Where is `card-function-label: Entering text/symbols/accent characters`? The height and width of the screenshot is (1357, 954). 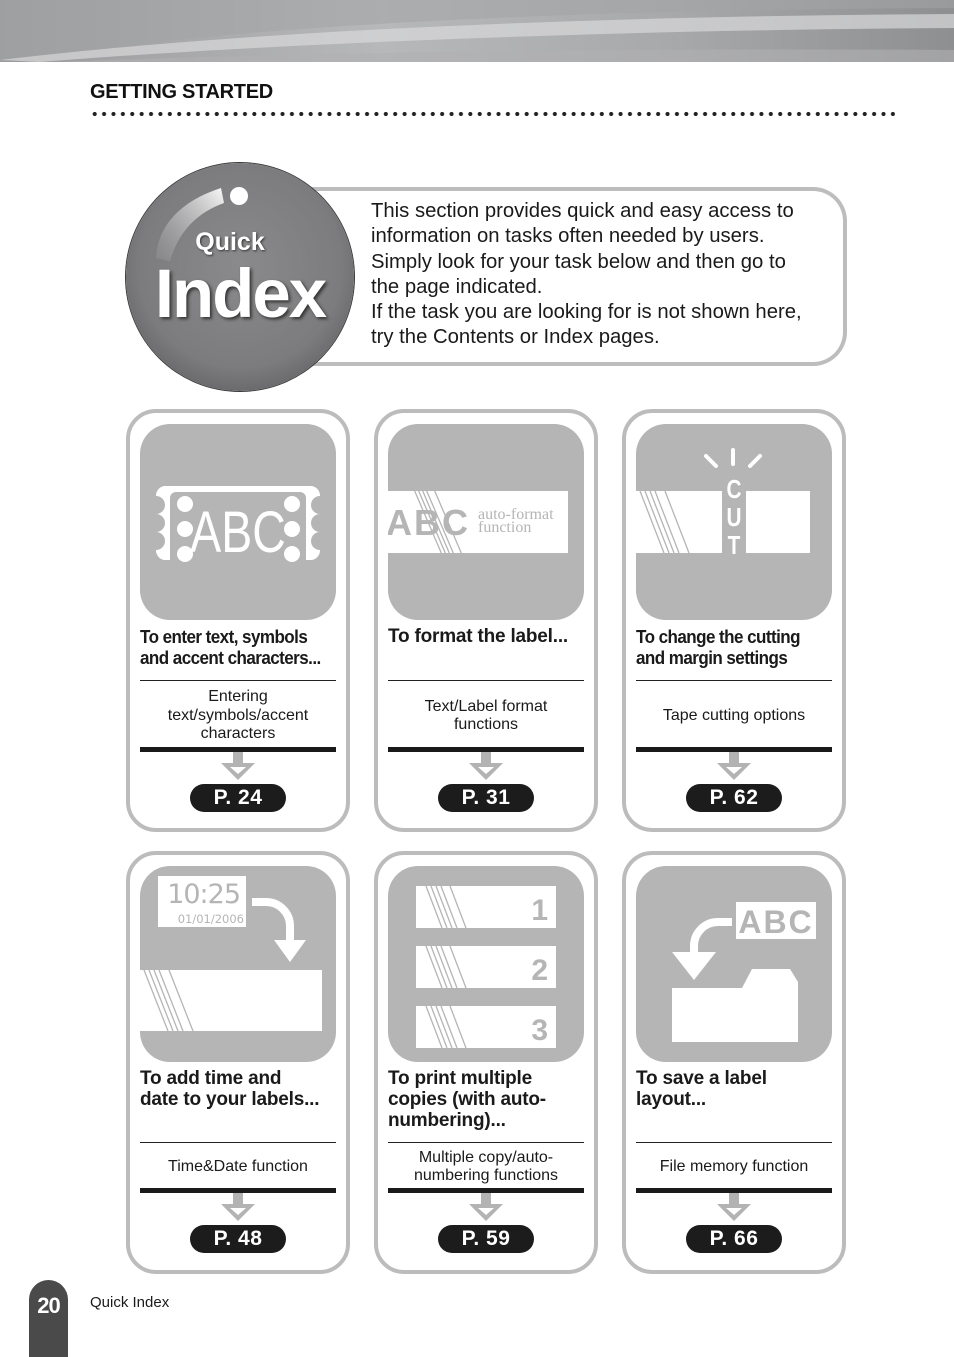
card-function-label: Entering text/symbols/accent characters is located at coordinates (238, 716).